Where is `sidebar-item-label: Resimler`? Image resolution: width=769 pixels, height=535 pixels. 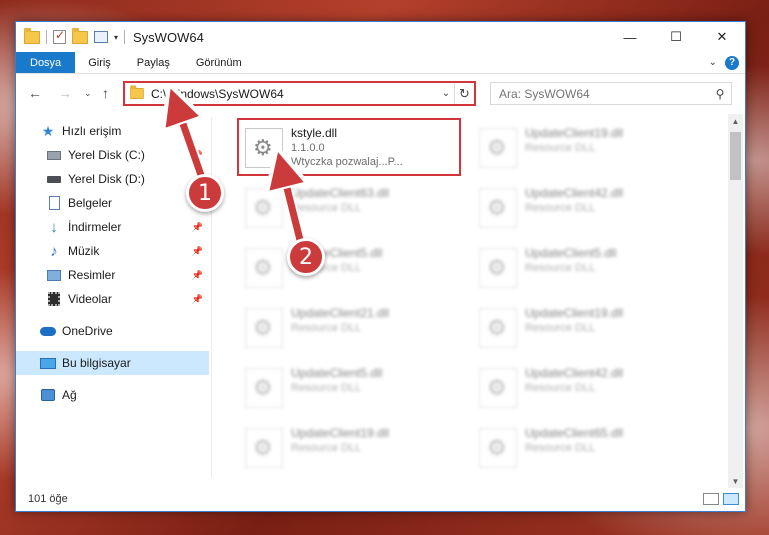 sidebar-item-label: Resimler is located at coordinates (92, 275).